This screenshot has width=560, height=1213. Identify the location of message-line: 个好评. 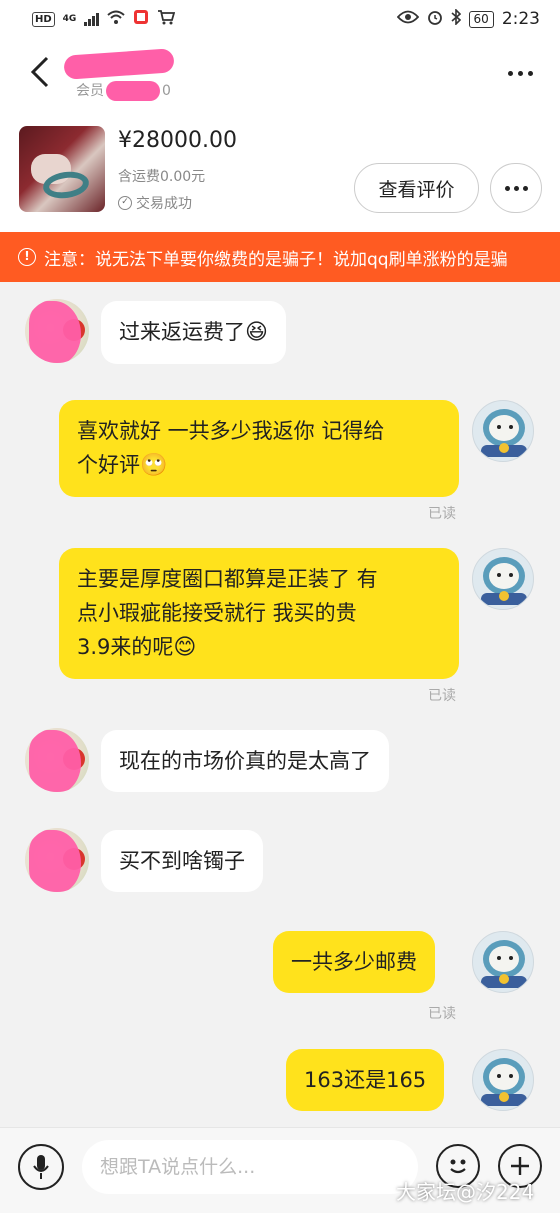
(108, 465).